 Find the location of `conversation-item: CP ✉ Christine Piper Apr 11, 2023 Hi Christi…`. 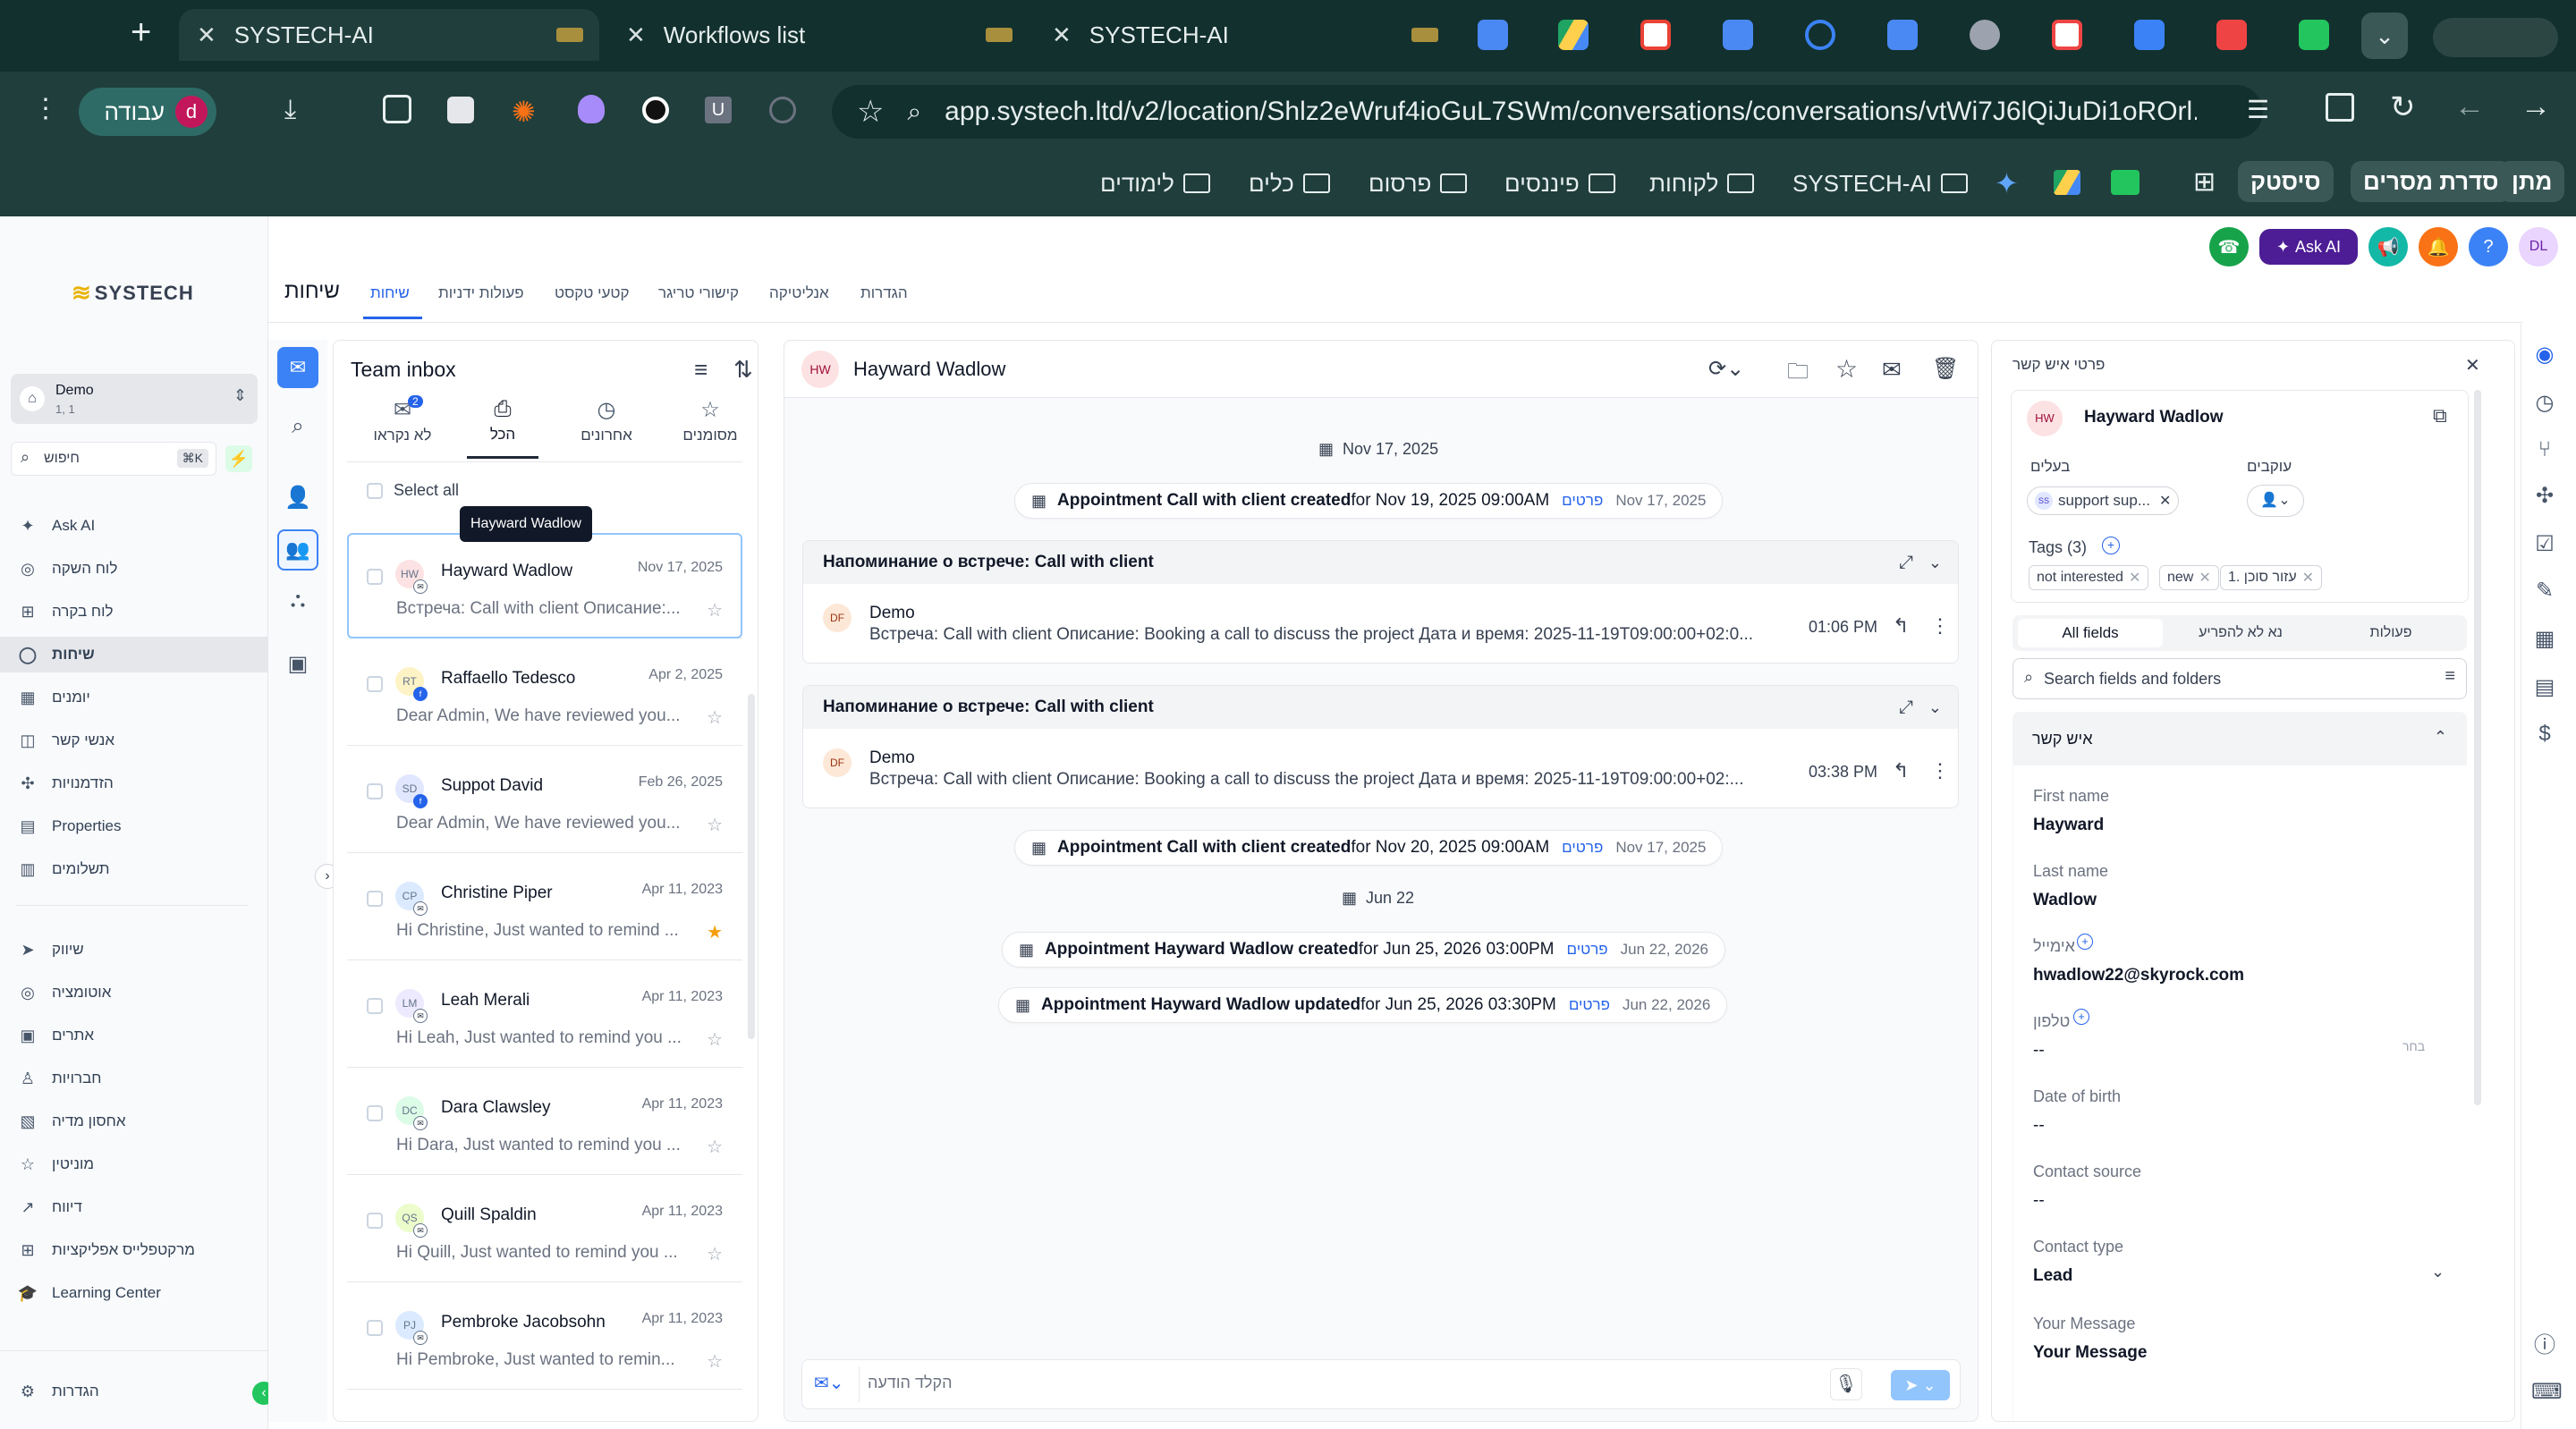

conversation-item: CP ✉ Christine Piper Apr 11, 2023 Hi Christi… is located at coordinates (544, 907).